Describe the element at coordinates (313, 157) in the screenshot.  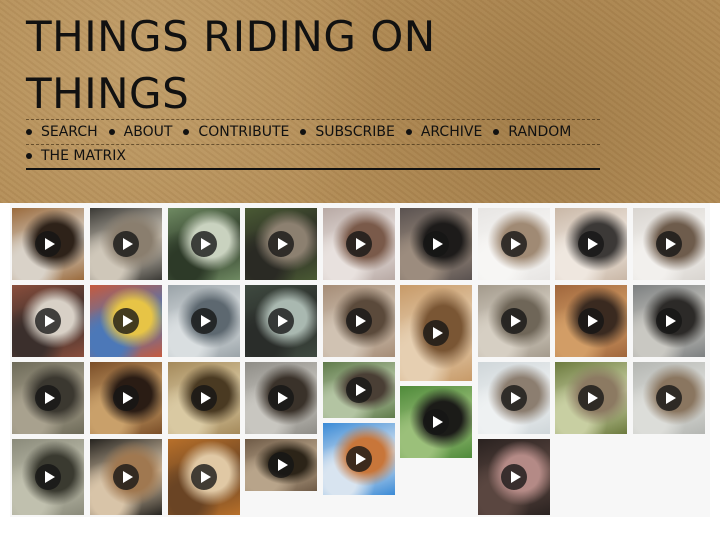
I see `nav-menu-row-2: THE MATRIX` at that location.